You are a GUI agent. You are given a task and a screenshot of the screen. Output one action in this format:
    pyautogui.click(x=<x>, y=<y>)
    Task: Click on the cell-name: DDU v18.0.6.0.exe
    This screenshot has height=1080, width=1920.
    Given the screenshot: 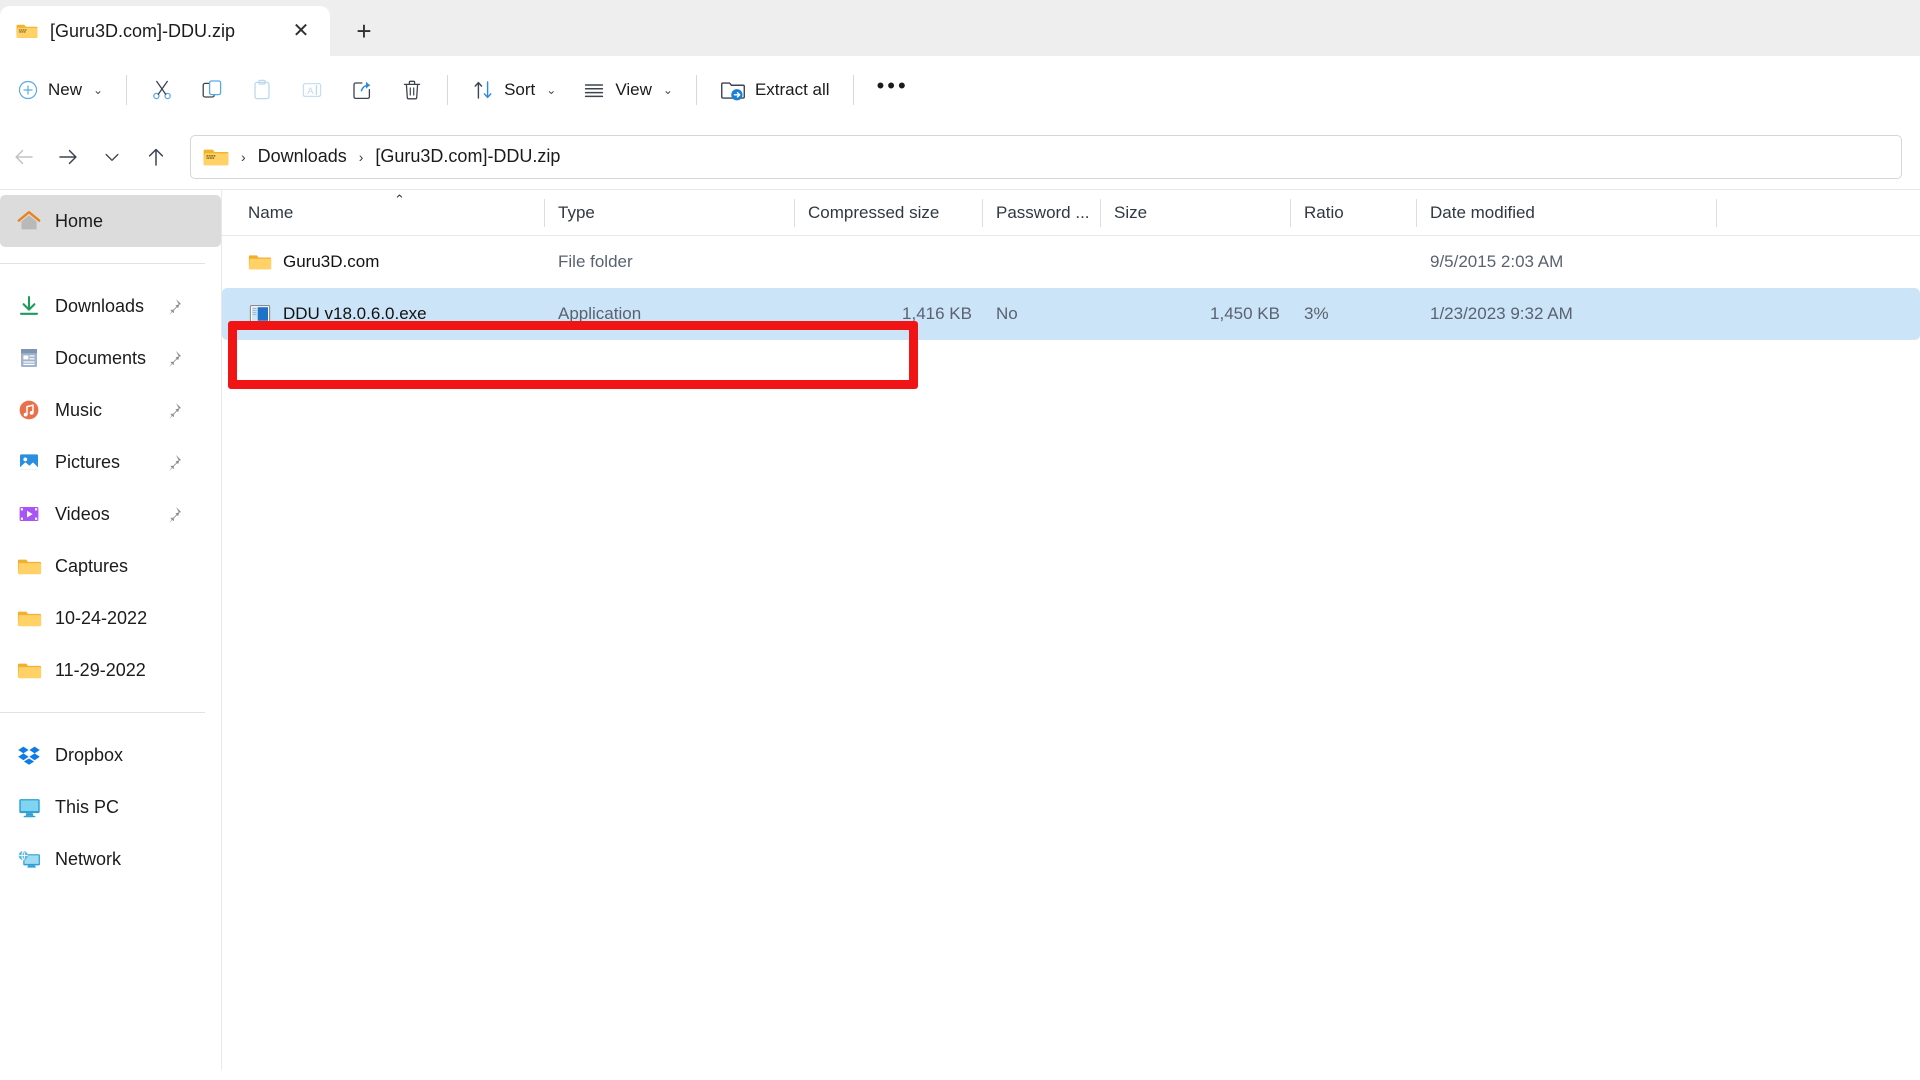 What is the action you would take?
    pyautogui.click(x=389, y=314)
    